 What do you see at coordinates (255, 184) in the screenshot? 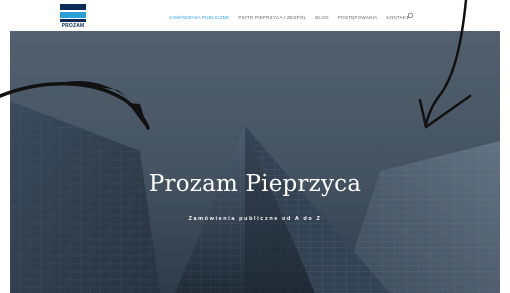
I see `hero-title: Prozam Pieprzyca` at bounding box center [255, 184].